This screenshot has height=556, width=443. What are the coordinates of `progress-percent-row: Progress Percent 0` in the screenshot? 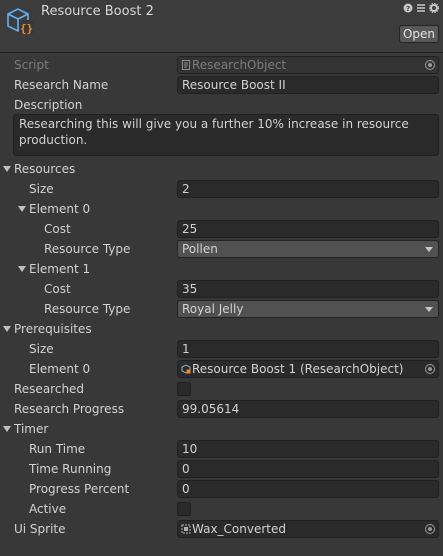 It's located at (221, 489).